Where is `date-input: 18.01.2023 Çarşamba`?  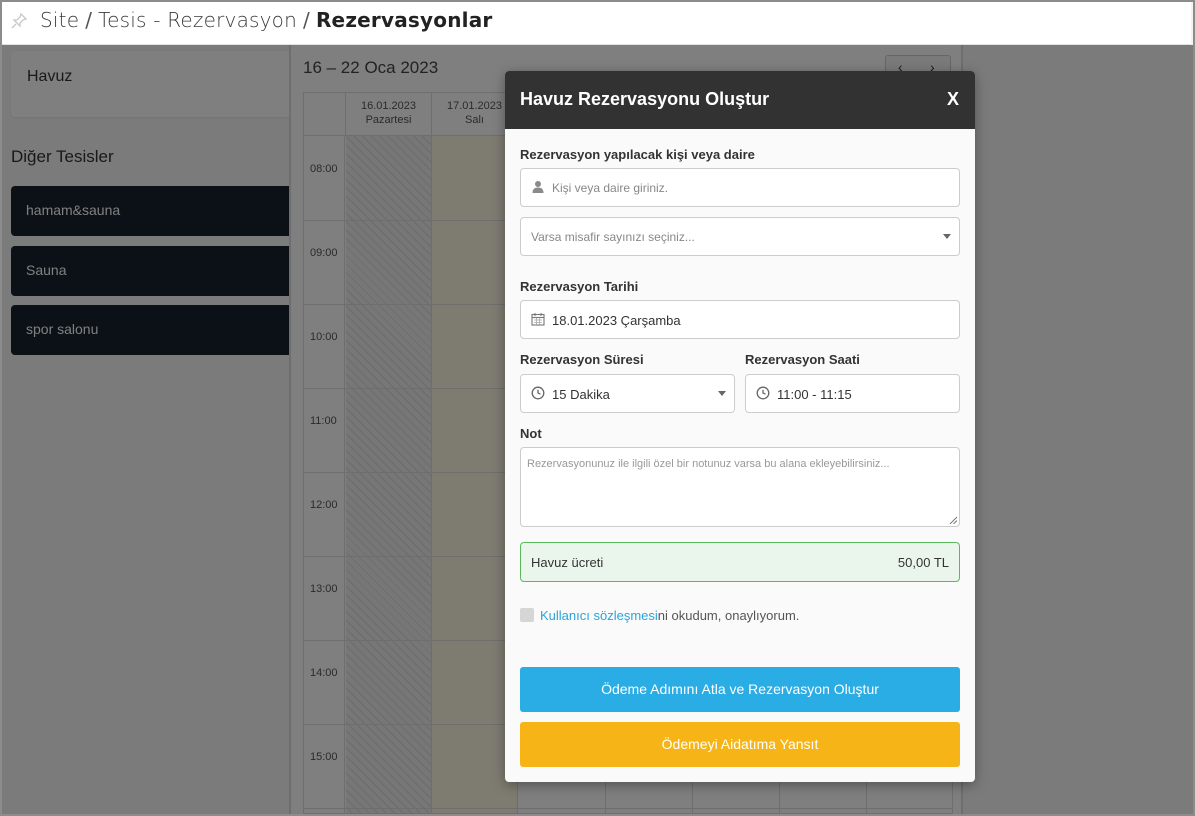 date-input: 18.01.2023 Çarşamba is located at coordinates (740, 319).